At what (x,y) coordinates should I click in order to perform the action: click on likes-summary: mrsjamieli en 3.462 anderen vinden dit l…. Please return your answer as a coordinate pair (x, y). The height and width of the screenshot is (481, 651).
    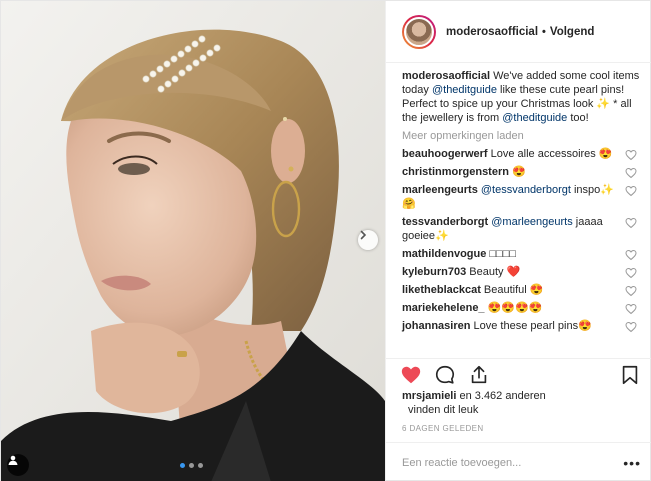
    Looking at the image, I should click on (474, 403).